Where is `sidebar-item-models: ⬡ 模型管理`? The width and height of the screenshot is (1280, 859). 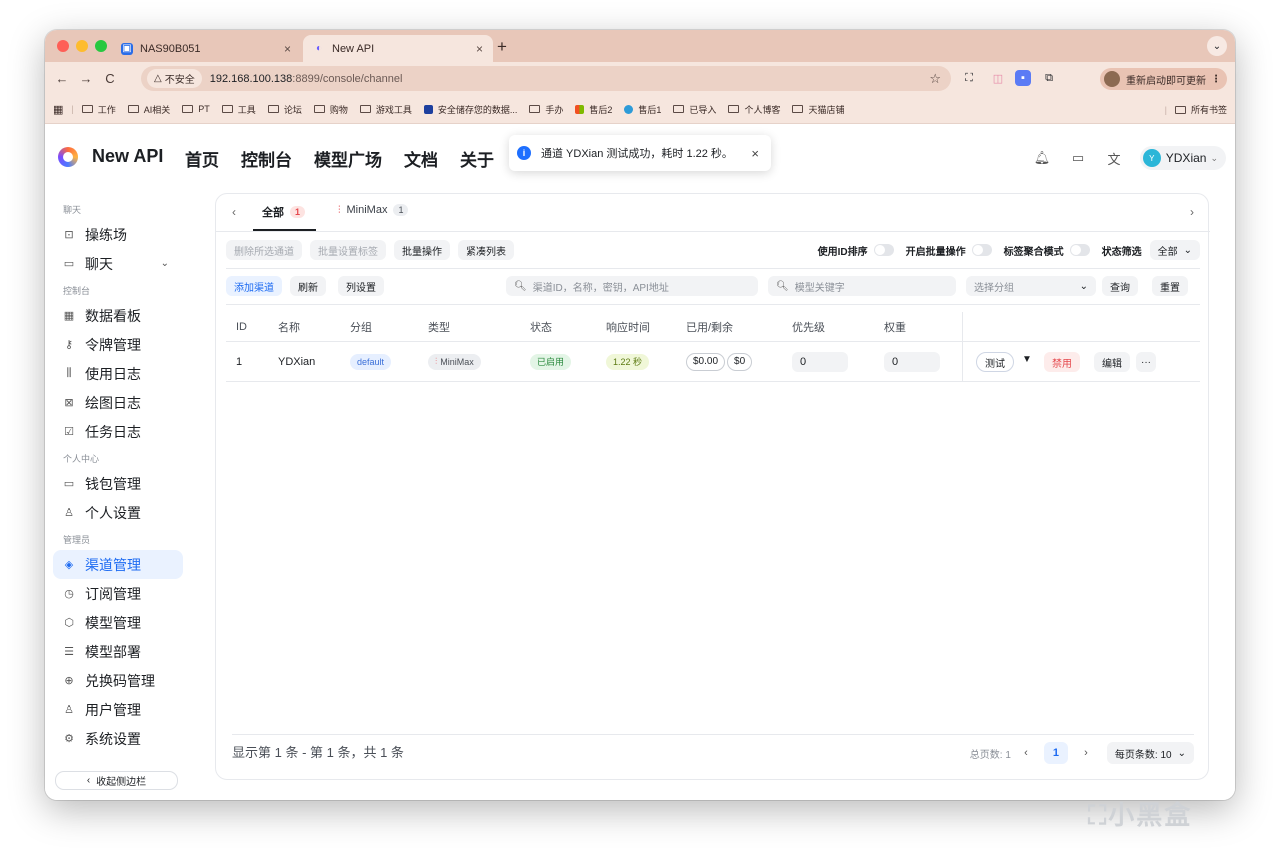 sidebar-item-models: ⬡ 模型管理 is located at coordinates (118, 622).